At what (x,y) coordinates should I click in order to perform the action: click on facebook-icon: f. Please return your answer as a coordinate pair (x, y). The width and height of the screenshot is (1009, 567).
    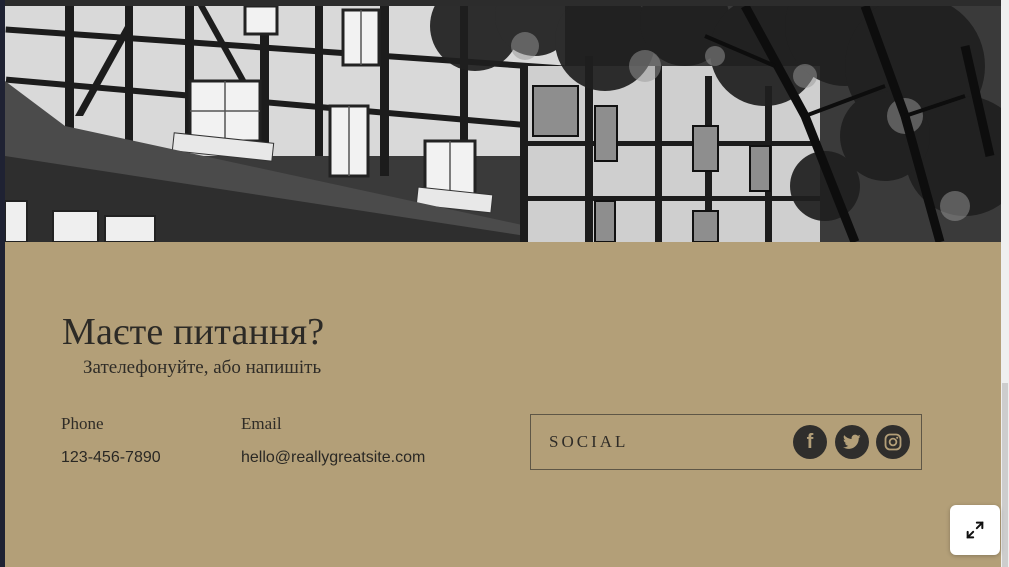
    Looking at the image, I should click on (810, 442).